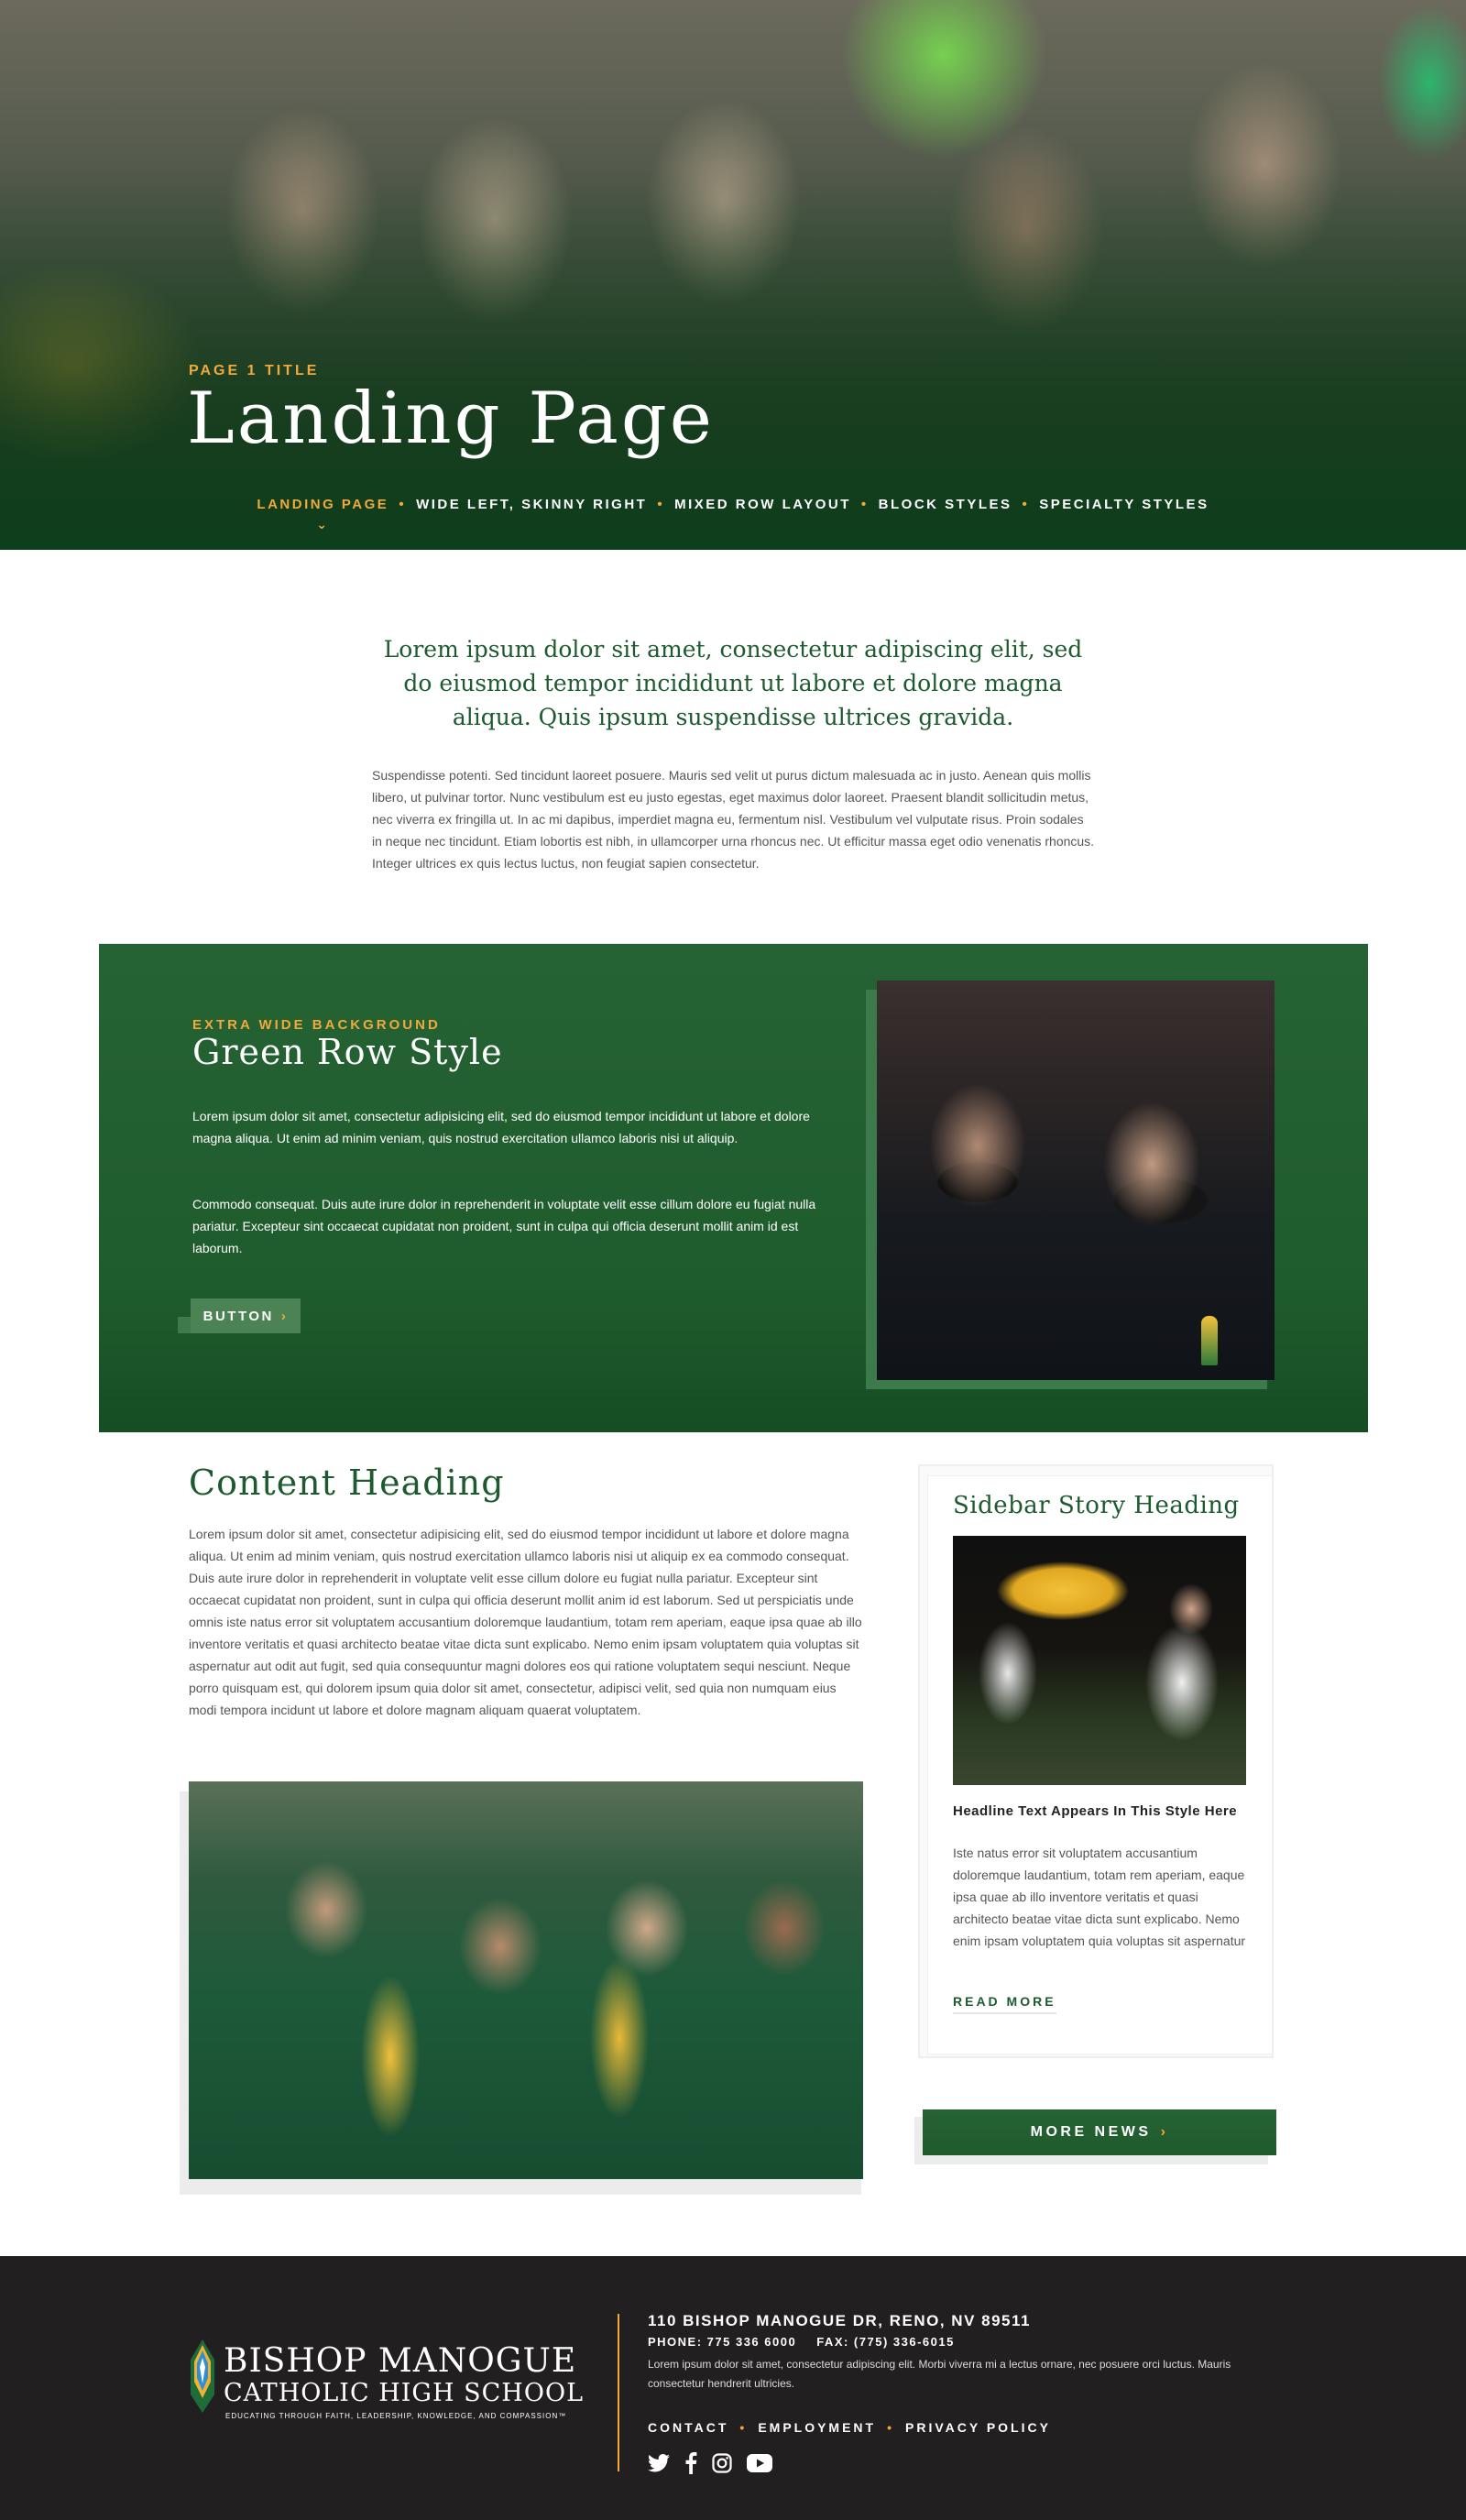 This screenshot has height=2520, width=1466. Describe the element at coordinates (978, 2427) in the screenshot. I see `footer-link-privacy-policy: PRIVACY POLICY` at that location.